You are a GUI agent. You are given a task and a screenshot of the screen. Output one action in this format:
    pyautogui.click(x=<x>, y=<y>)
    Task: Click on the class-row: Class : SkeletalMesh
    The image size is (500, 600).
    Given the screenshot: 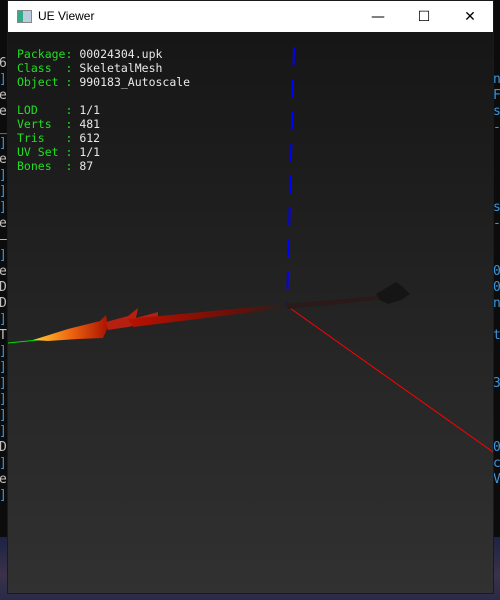 What is the action you would take?
    pyautogui.click(x=90, y=68)
    